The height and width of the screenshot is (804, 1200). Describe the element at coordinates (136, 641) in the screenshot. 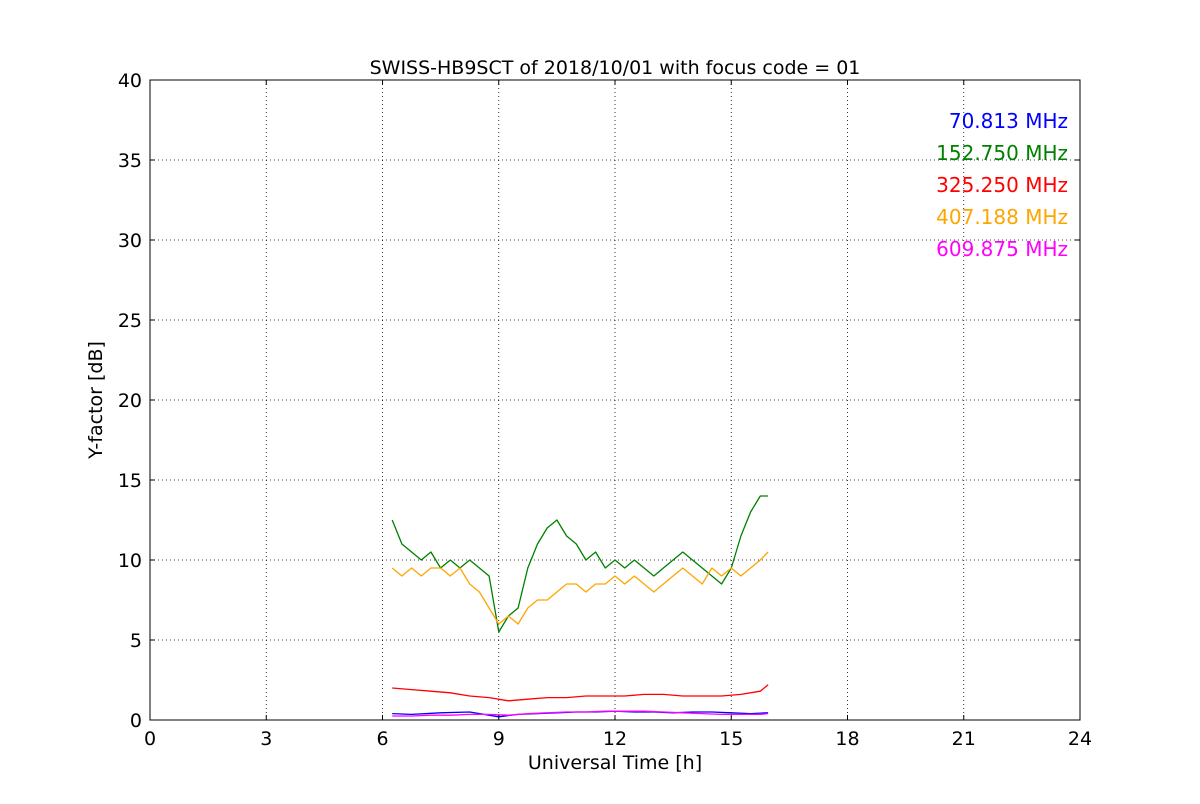

I see `y-tick-label: 5` at that location.